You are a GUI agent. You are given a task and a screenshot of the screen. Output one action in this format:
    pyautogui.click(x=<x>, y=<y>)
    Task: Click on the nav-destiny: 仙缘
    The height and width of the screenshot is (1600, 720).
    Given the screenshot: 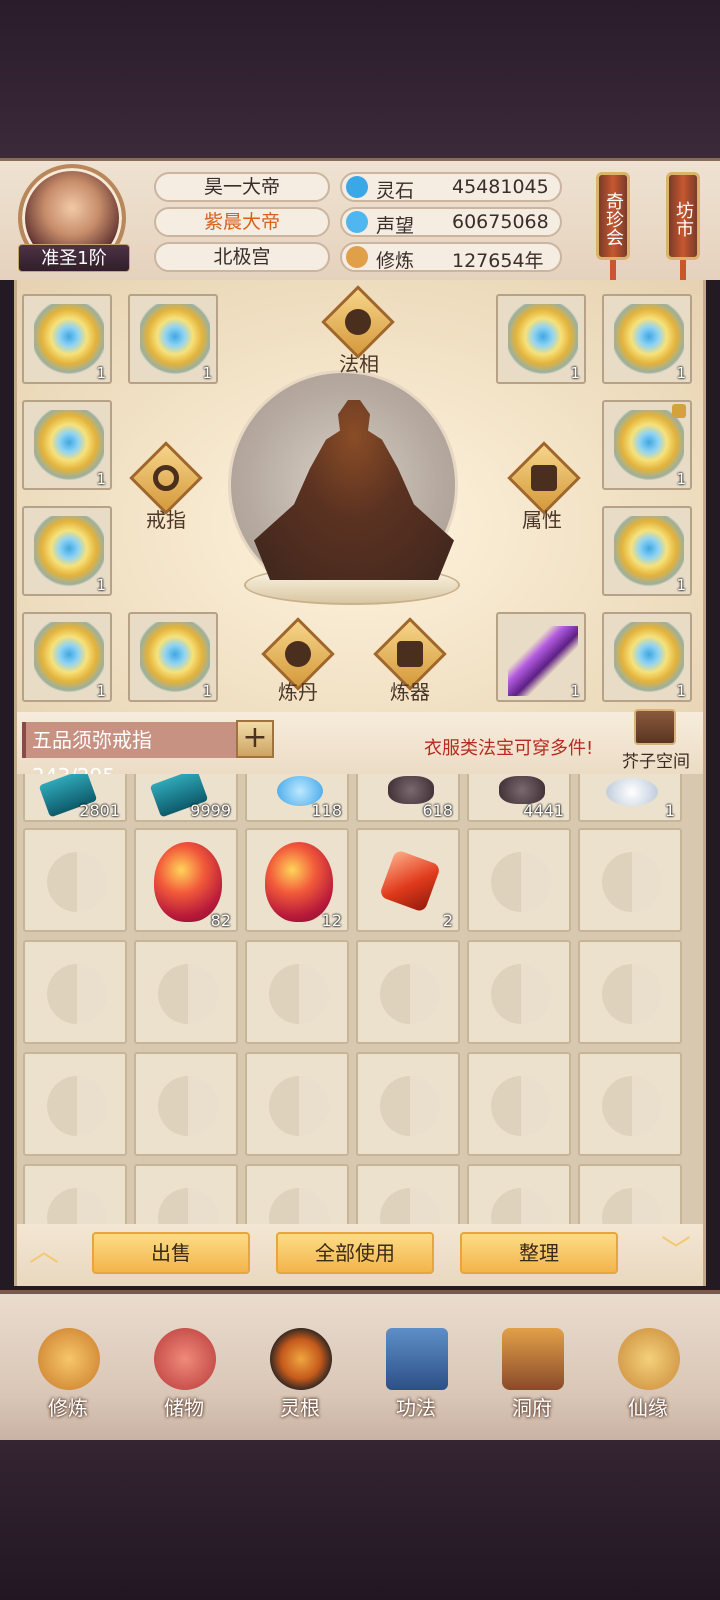 What is the action you would take?
    pyautogui.click(x=648, y=1375)
    